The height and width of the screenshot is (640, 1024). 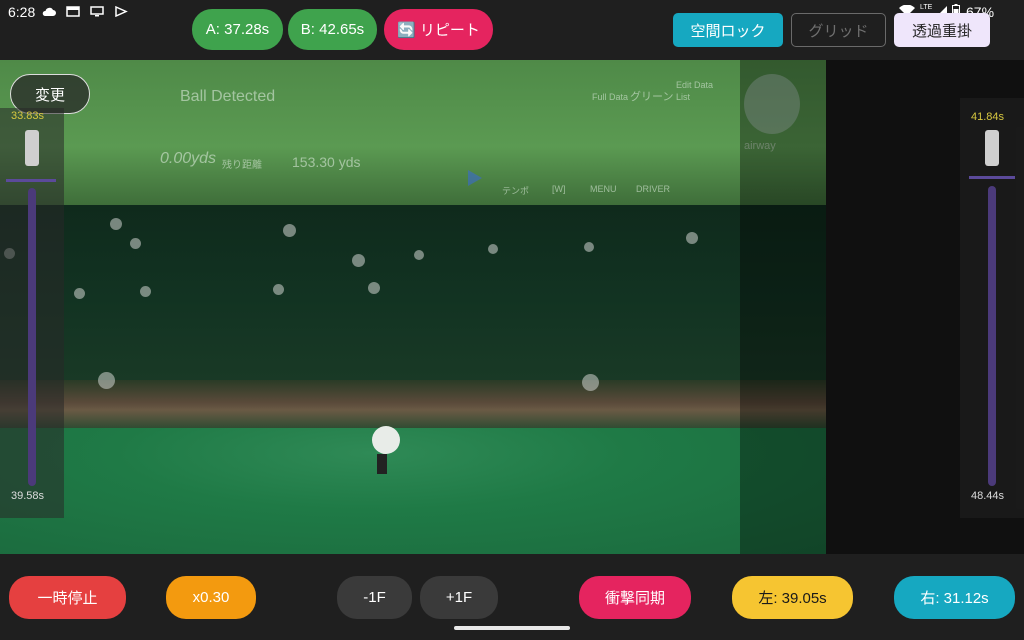 What do you see at coordinates (635, 597) in the screenshot?
I see `impact-sync-button: 衝撃同期` at bounding box center [635, 597].